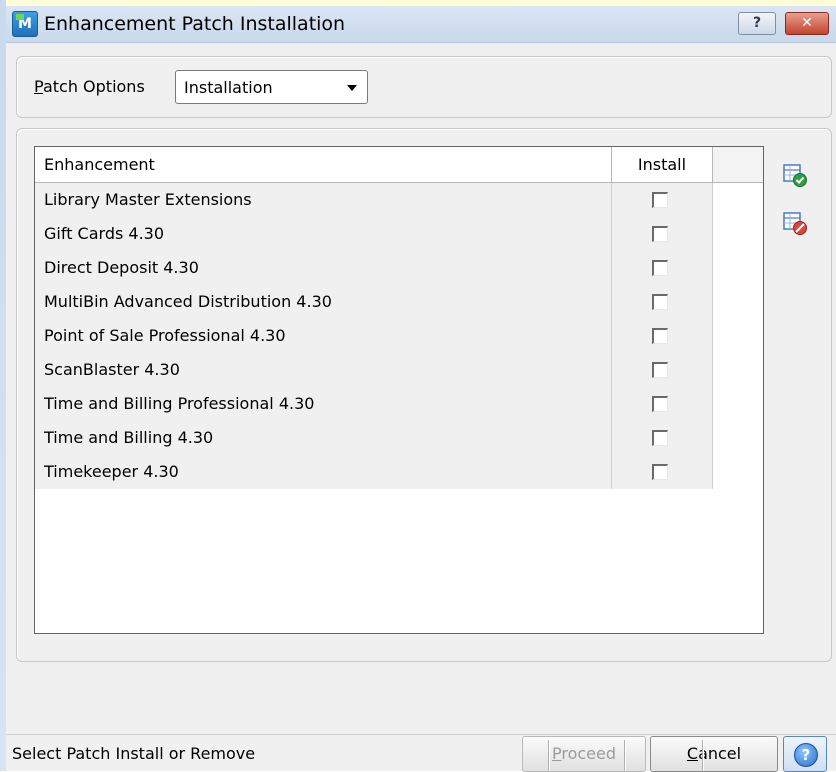  I want to click on window-left-border, so click(3, 385).